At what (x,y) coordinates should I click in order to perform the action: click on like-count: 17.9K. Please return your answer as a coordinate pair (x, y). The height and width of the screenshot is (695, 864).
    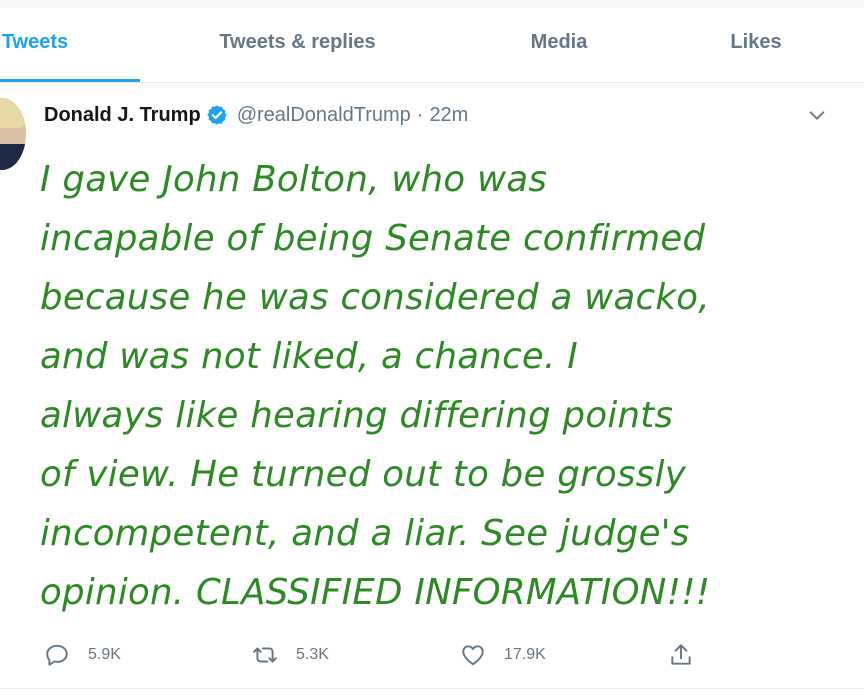
    Looking at the image, I should click on (525, 654).